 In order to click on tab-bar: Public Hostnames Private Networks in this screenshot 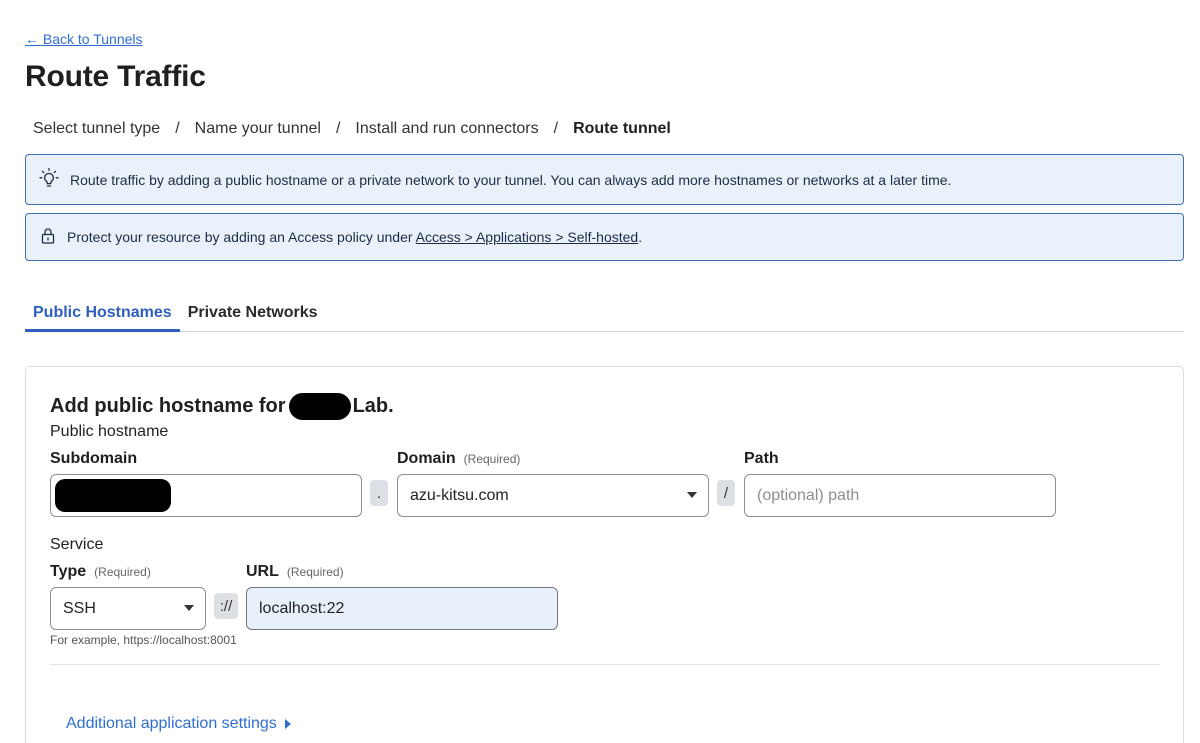, I will do `click(604, 315)`.